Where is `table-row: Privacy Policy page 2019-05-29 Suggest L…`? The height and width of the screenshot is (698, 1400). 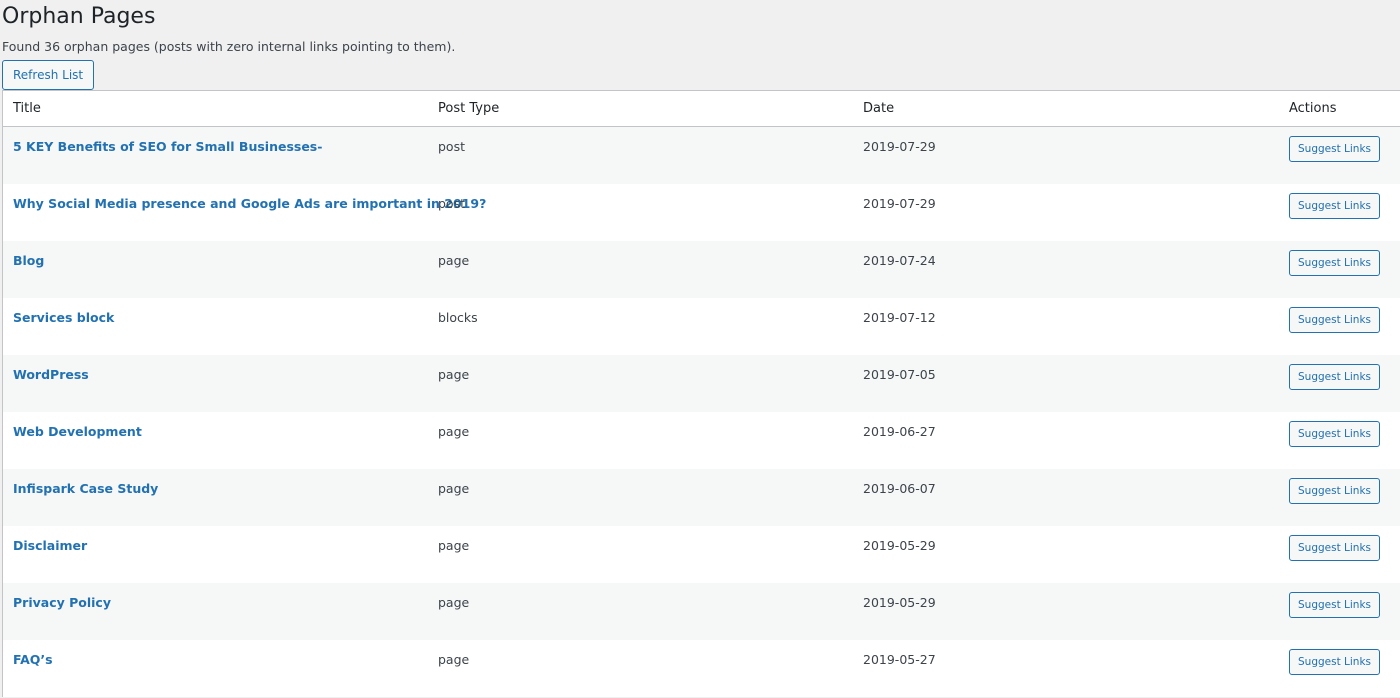 table-row: Privacy Policy page 2019-05-29 Suggest L… is located at coordinates (701, 611).